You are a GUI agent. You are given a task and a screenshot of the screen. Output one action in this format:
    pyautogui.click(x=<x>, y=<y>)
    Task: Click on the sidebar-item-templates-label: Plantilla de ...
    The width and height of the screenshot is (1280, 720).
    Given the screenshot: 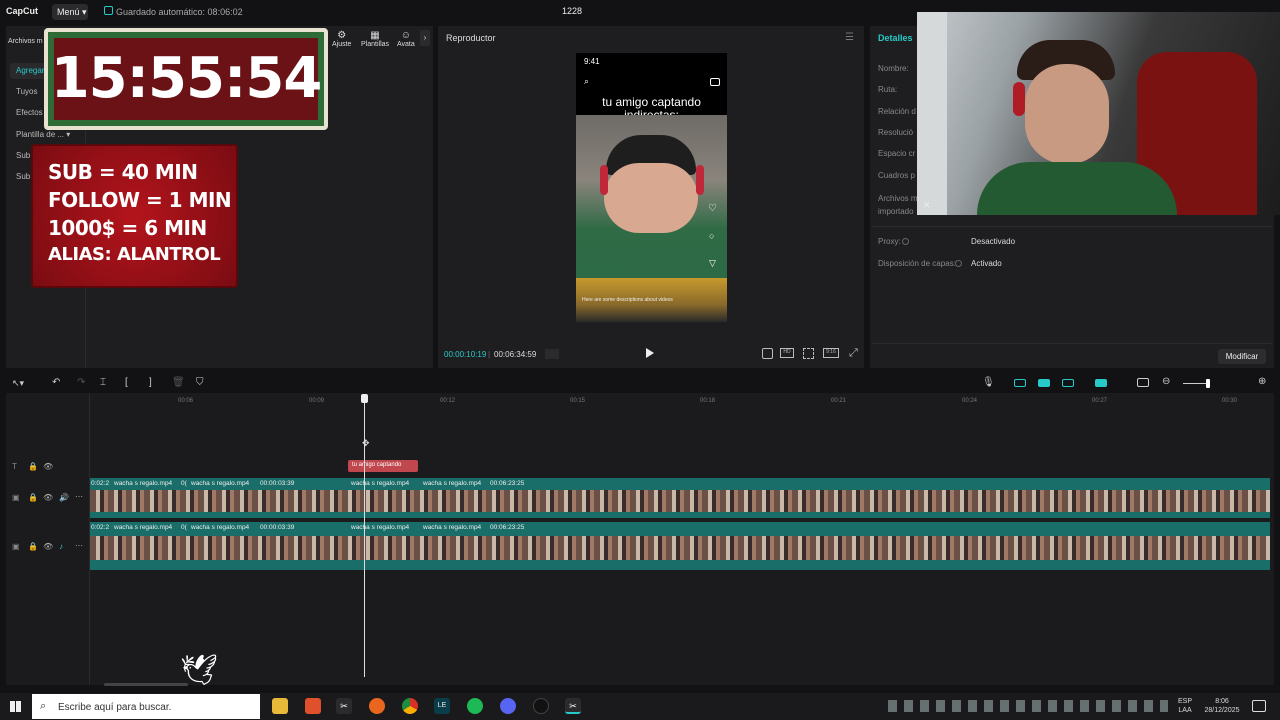 What is the action you would take?
    pyautogui.click(x=40, y=134)
    